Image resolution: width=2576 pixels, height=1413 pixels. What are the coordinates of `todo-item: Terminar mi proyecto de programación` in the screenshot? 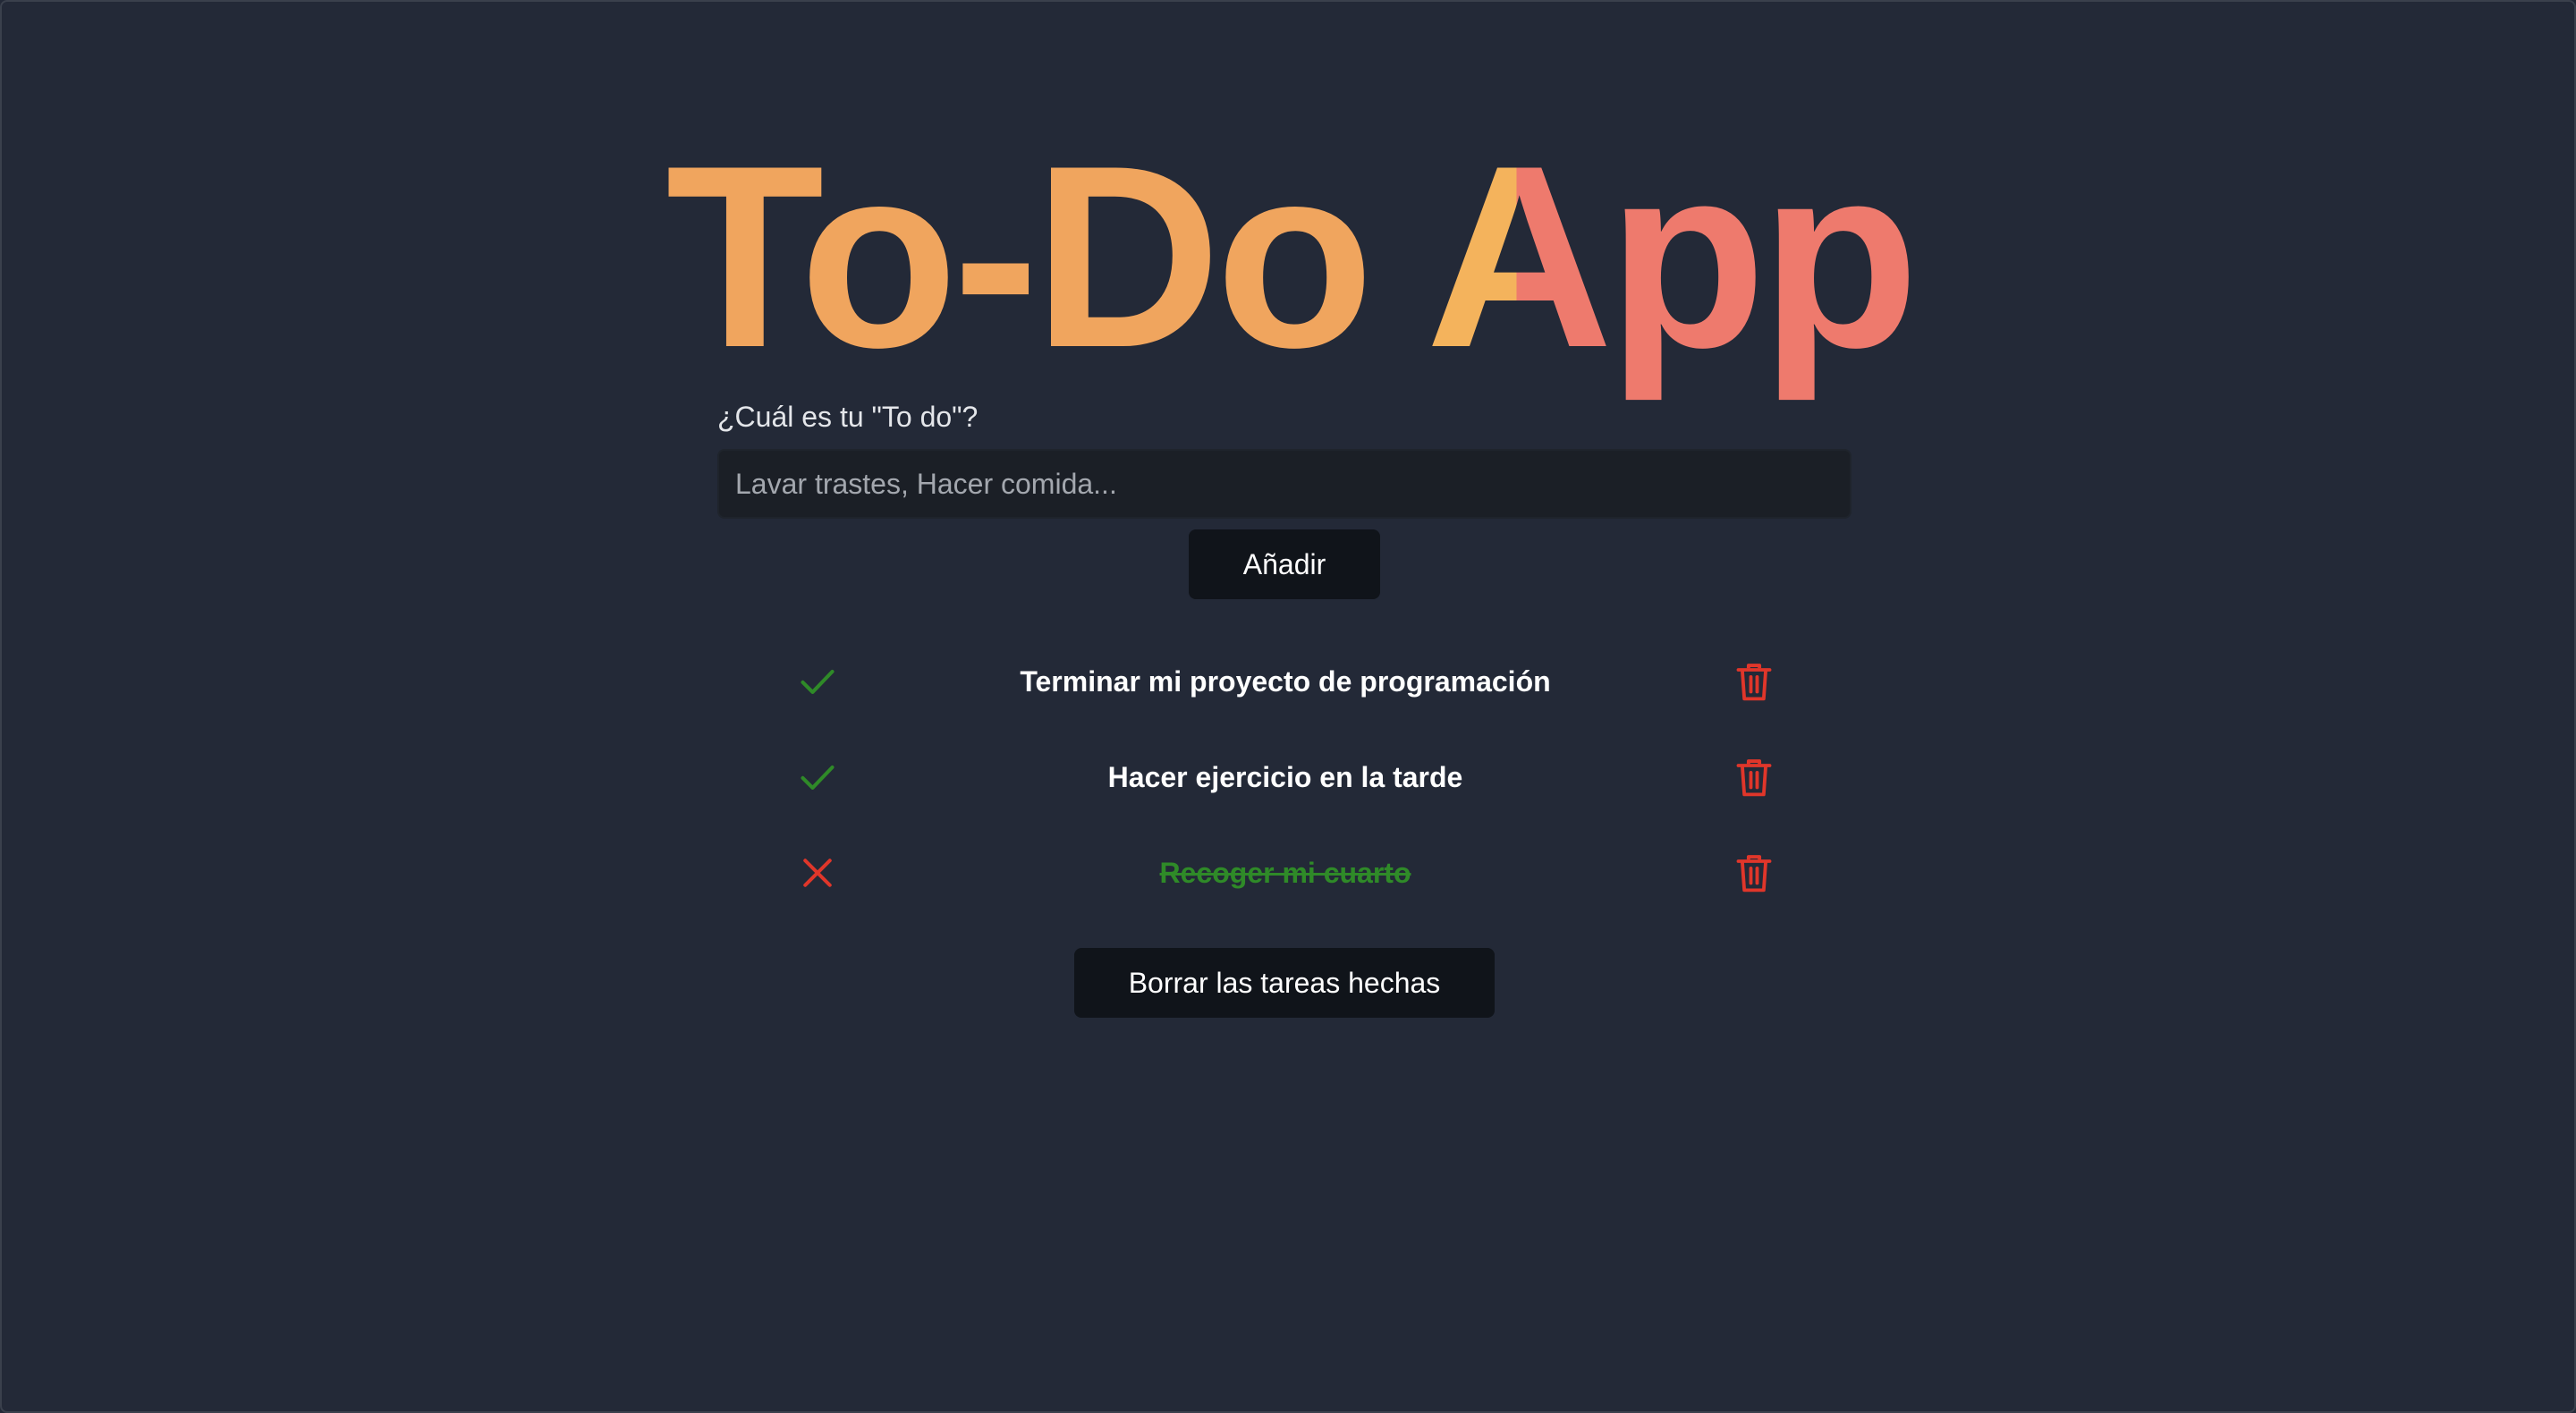 It's located at (1285, 681).